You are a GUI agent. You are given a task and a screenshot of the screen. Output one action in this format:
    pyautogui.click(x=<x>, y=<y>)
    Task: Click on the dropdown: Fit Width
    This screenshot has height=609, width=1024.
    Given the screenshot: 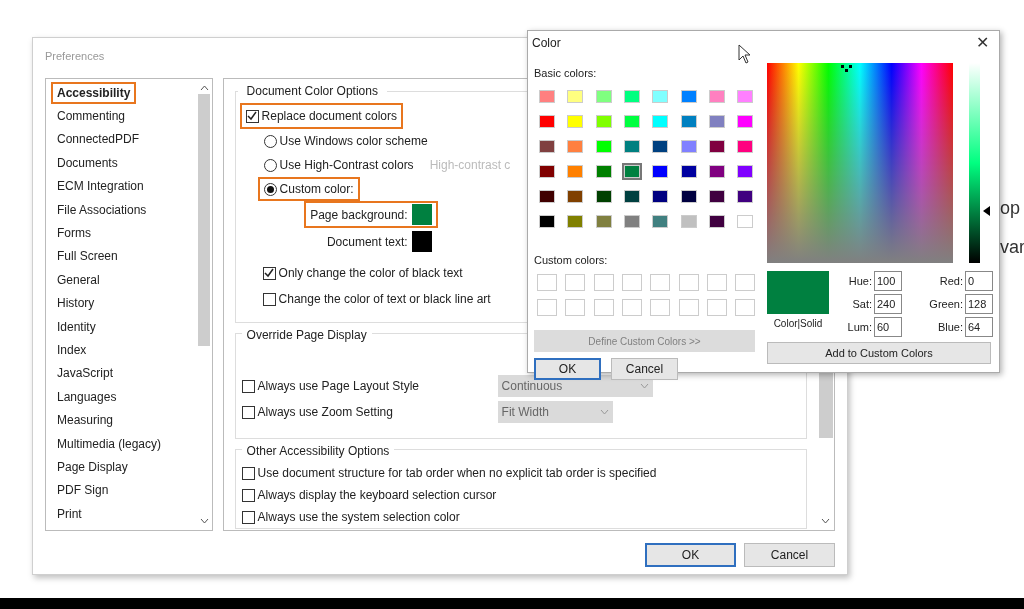 What is the action you would take?
    pyautogui.click(x=555, y=412)
    